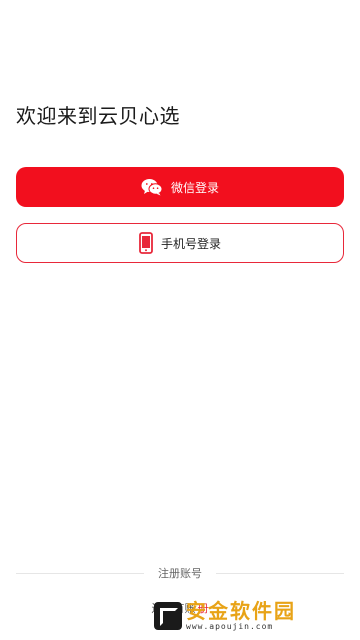  Describe the element at coordinates (241, 611) in the screenshot. I see `watermark-main: 安金软件园` at that location.